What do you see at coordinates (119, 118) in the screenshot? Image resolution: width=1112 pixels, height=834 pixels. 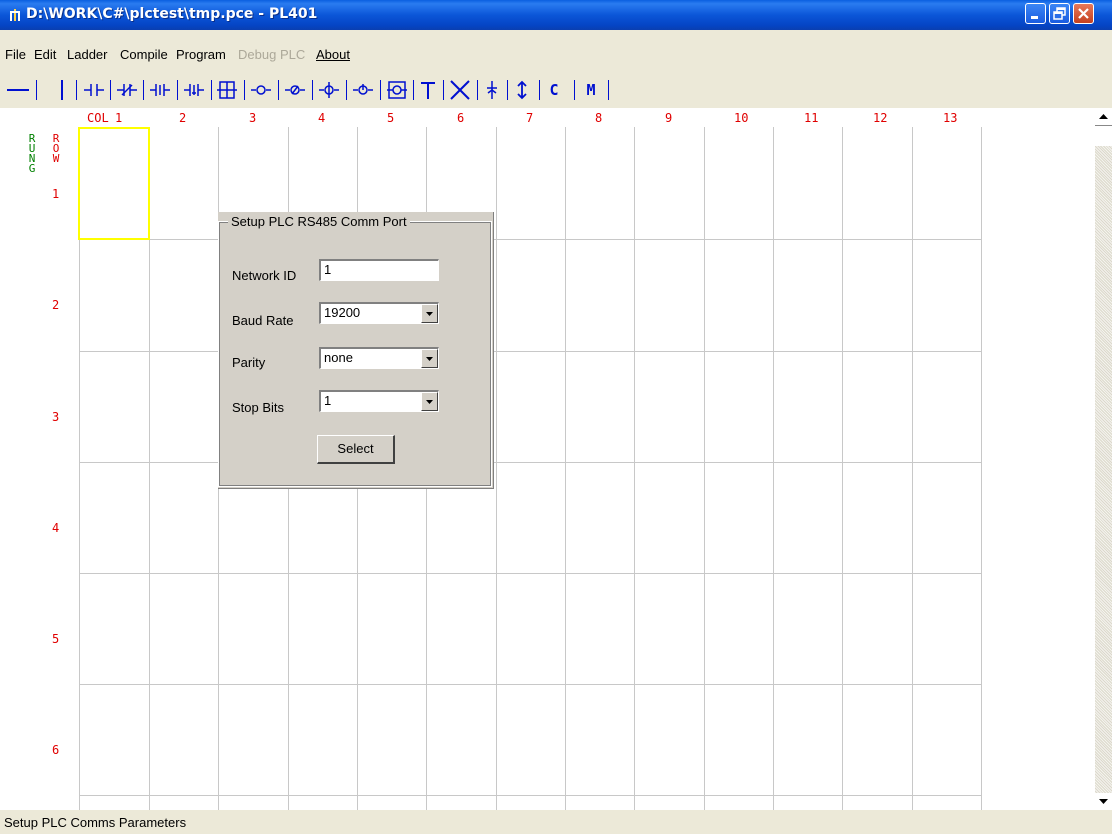 I see `col-label: 1` at bounding box center [119, 118].